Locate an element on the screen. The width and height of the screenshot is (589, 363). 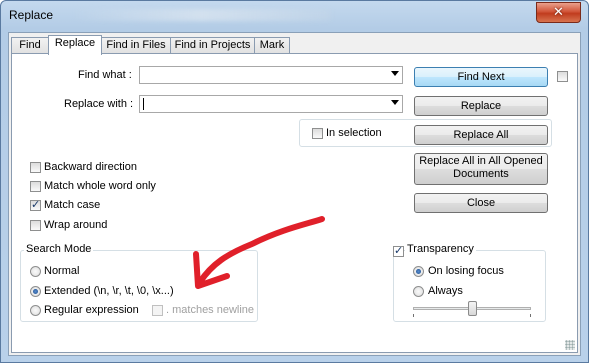
tab-find: Find is located at coordinates (30, 45).